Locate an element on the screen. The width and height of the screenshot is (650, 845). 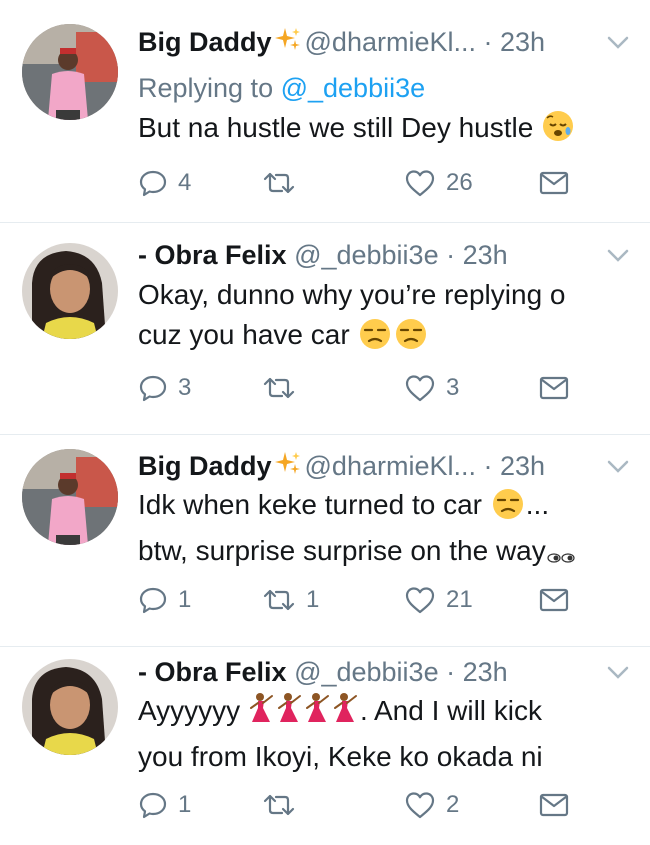
like-count: 26 is located at coordinates (459, 182).